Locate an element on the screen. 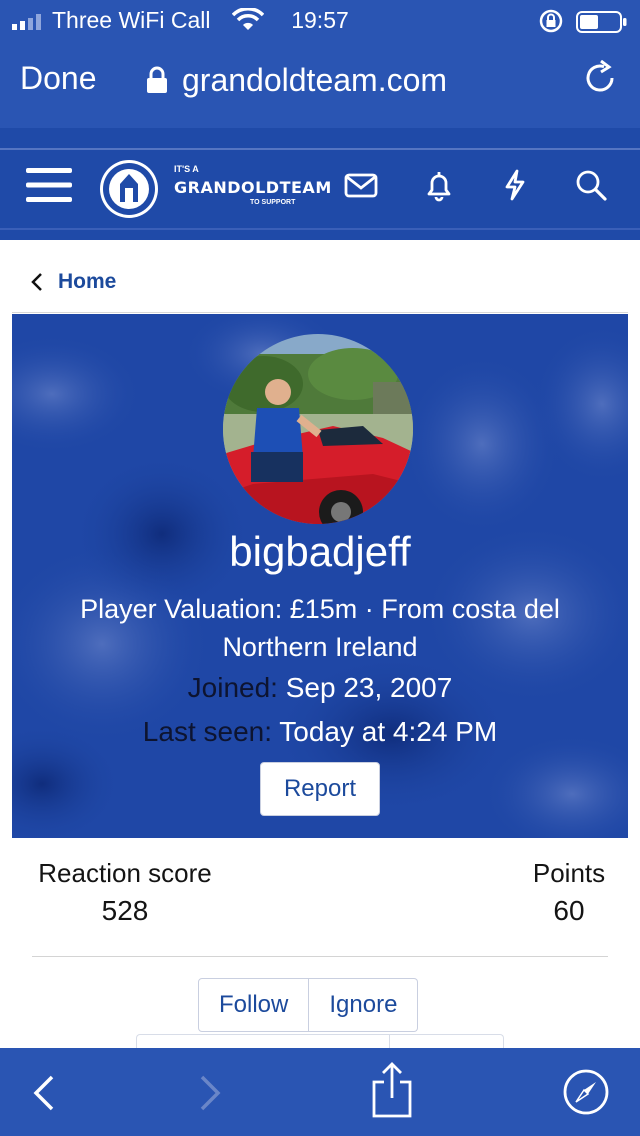 Image resolution: width=640 pixels, height=1136 pixels. lightning-icon is located at coordinates (515, 185).